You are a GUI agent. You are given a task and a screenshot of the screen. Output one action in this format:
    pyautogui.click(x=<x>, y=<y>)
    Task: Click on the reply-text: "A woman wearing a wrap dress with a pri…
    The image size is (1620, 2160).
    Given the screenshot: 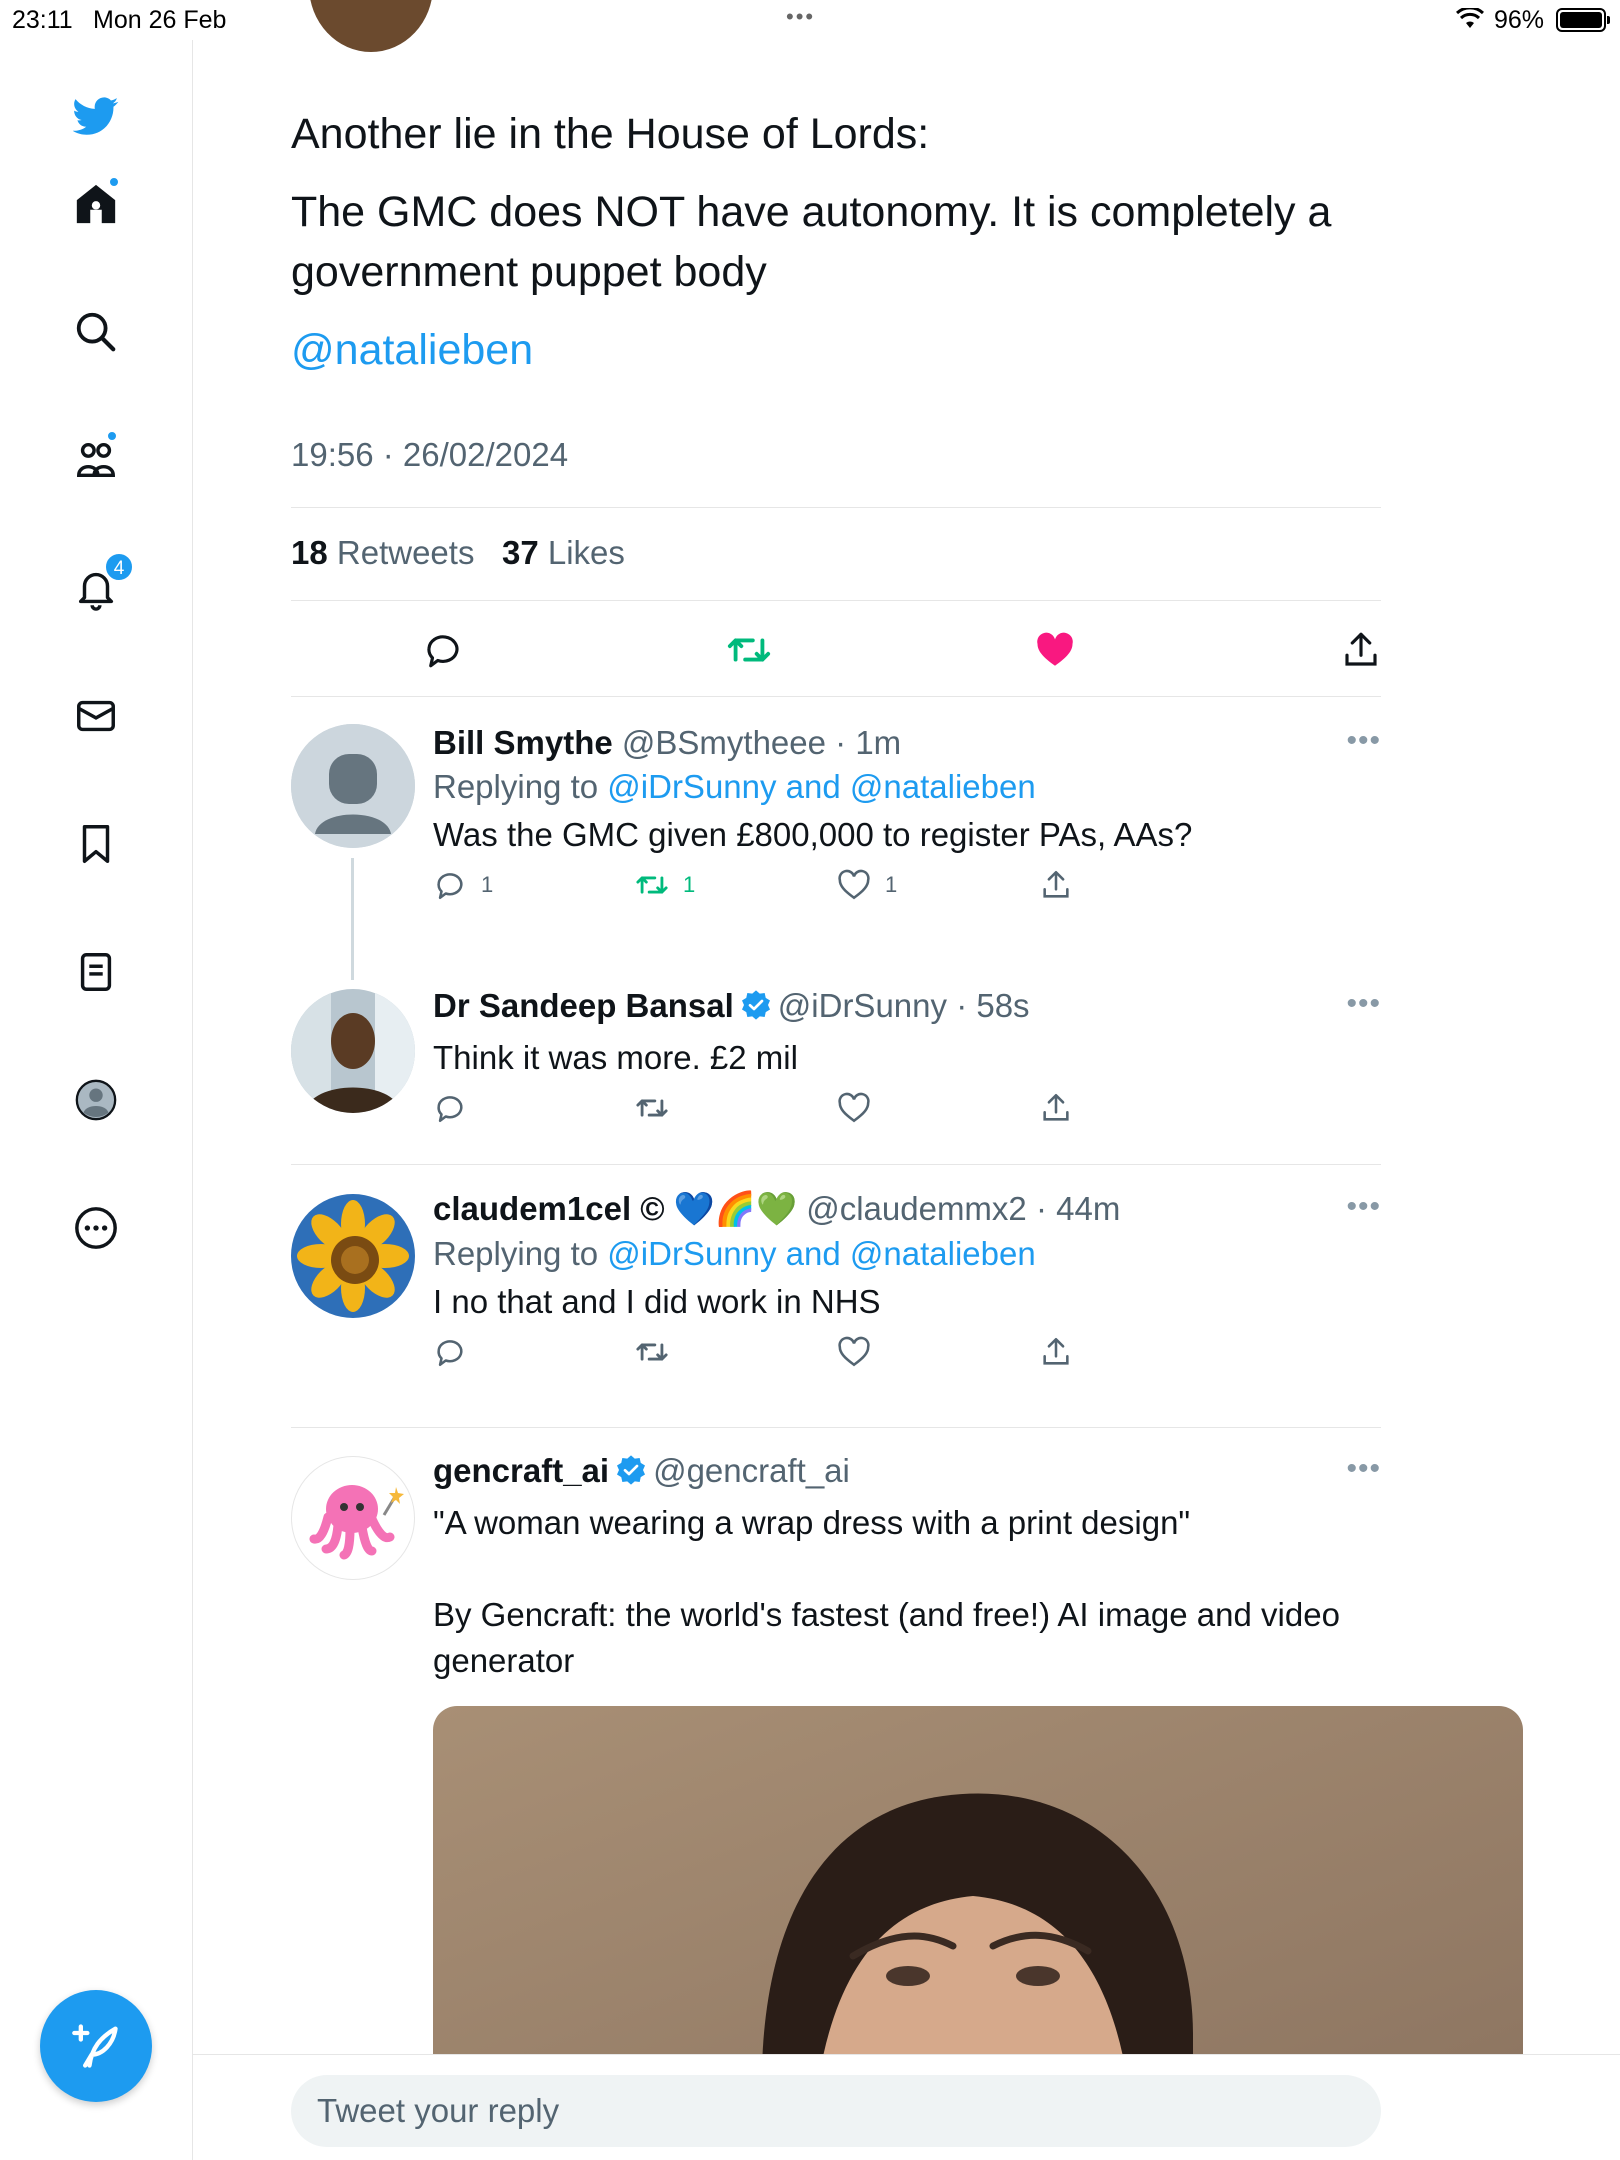 What is the action you would take?
    pyautogui.click(x=812, y=1522)
    